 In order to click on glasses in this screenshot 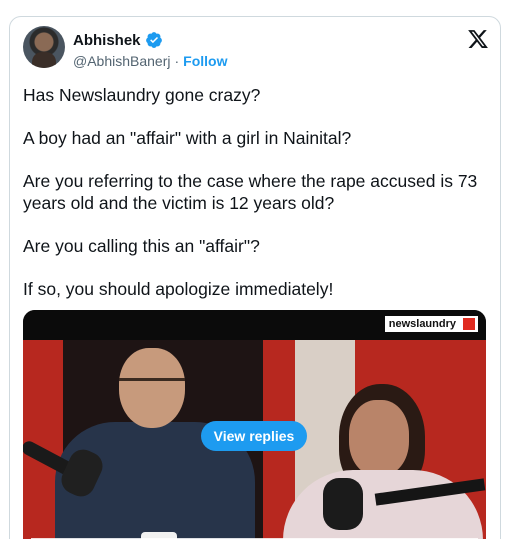, I will do `click(152, 385)`.